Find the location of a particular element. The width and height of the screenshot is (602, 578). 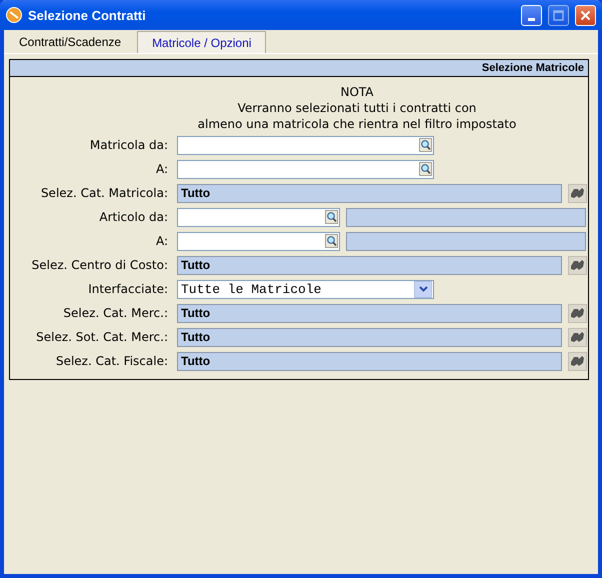

maximize-button is located at coordinates (558, 15).